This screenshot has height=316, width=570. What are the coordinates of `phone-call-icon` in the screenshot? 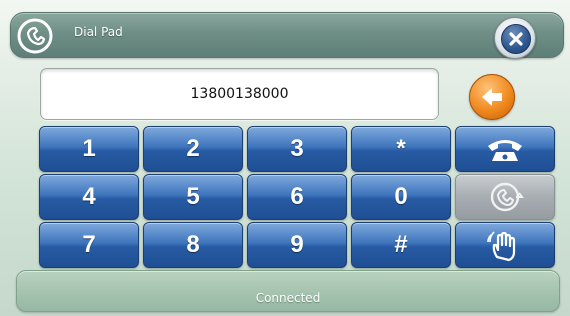 It's located at (505, 150).